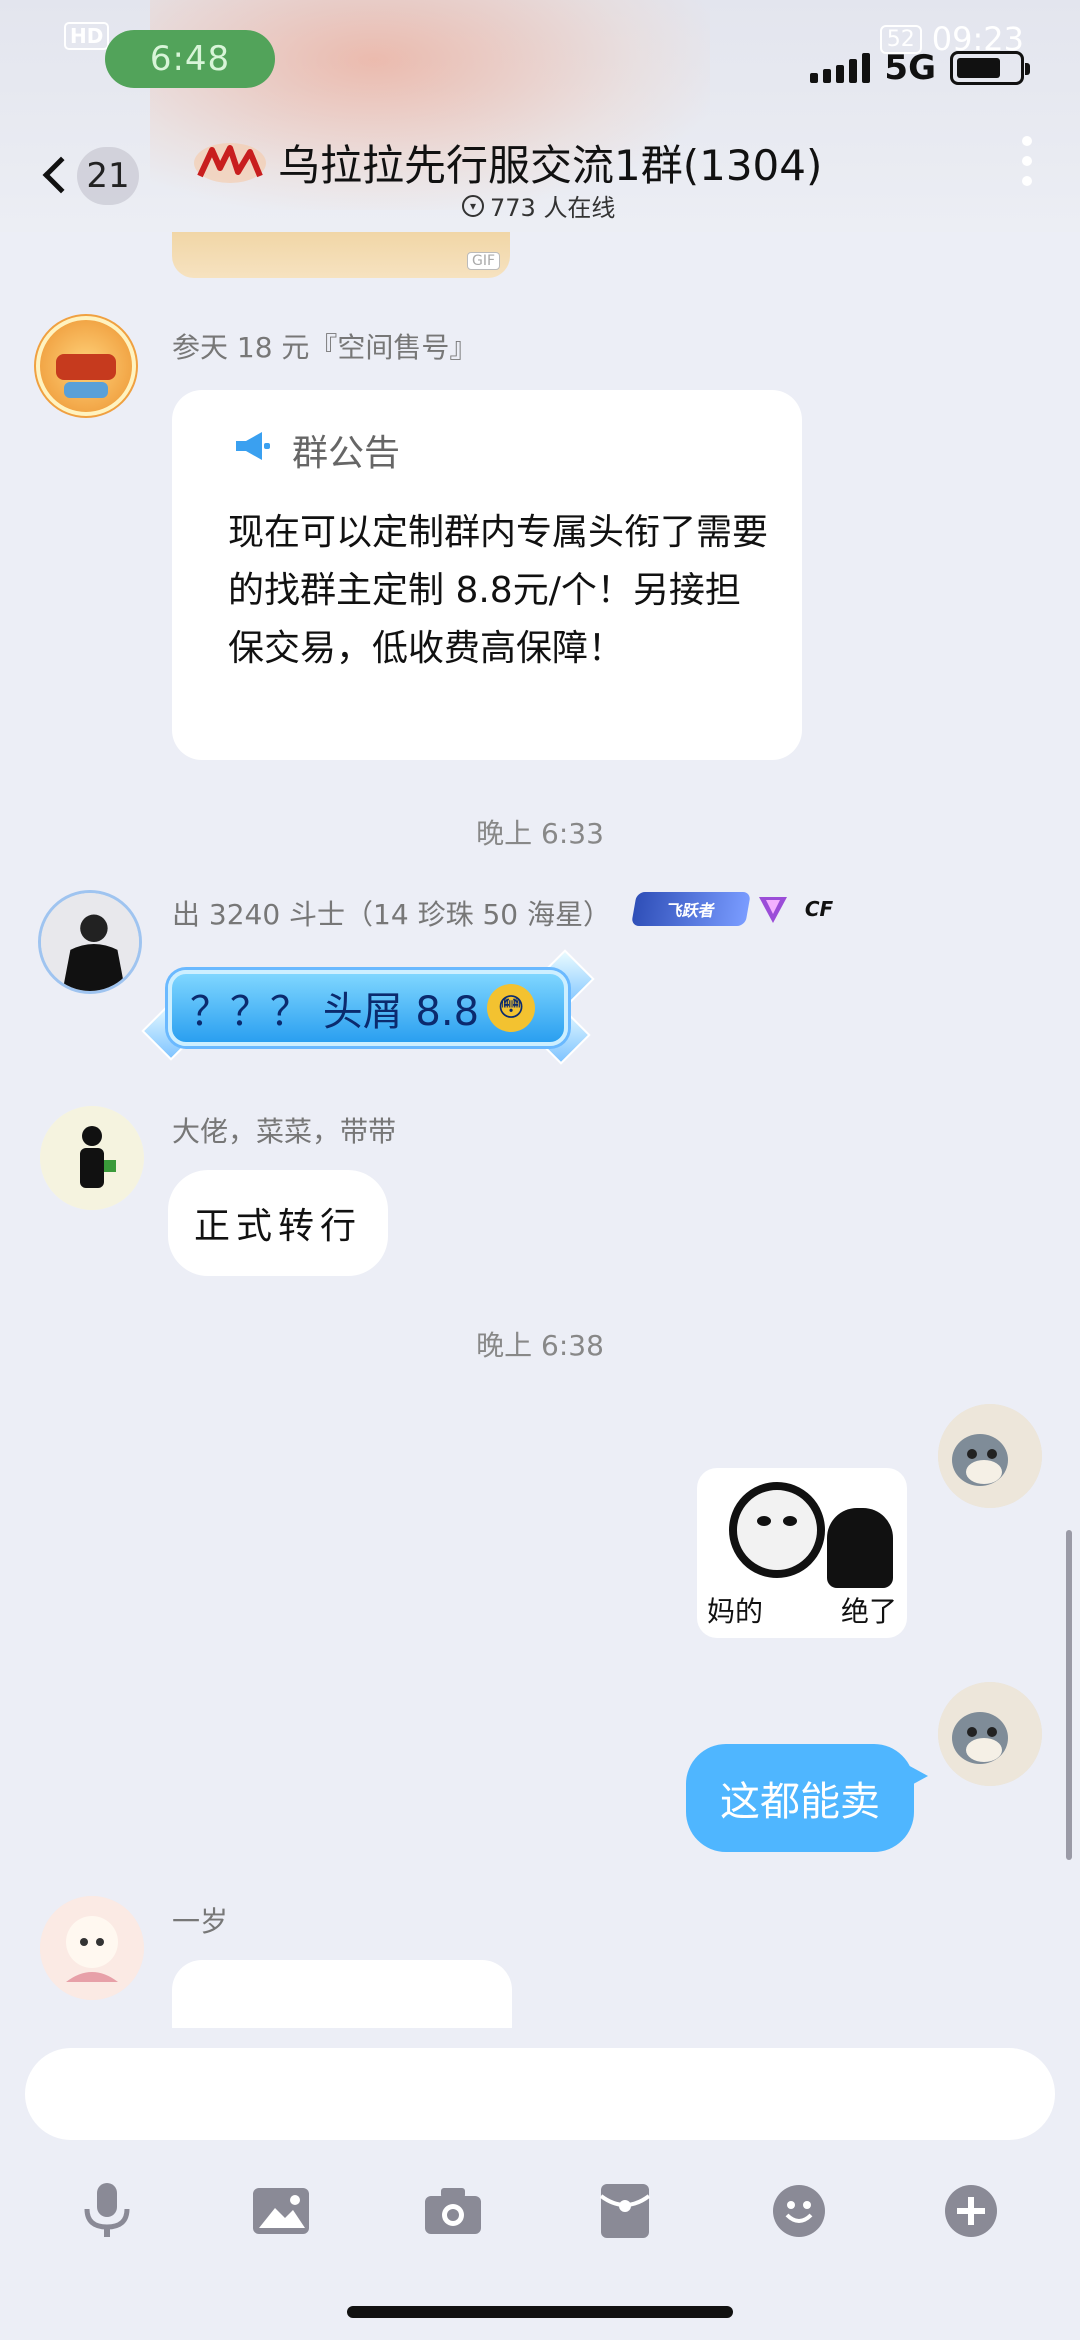  I want to click on image-icon, so click(281, 2213).